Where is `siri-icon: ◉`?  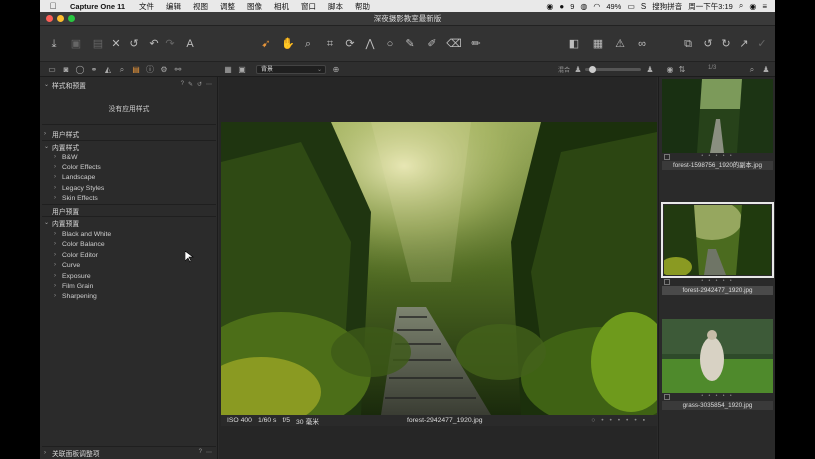 siri-icon: ◉ is located at coordinates (752, 6).